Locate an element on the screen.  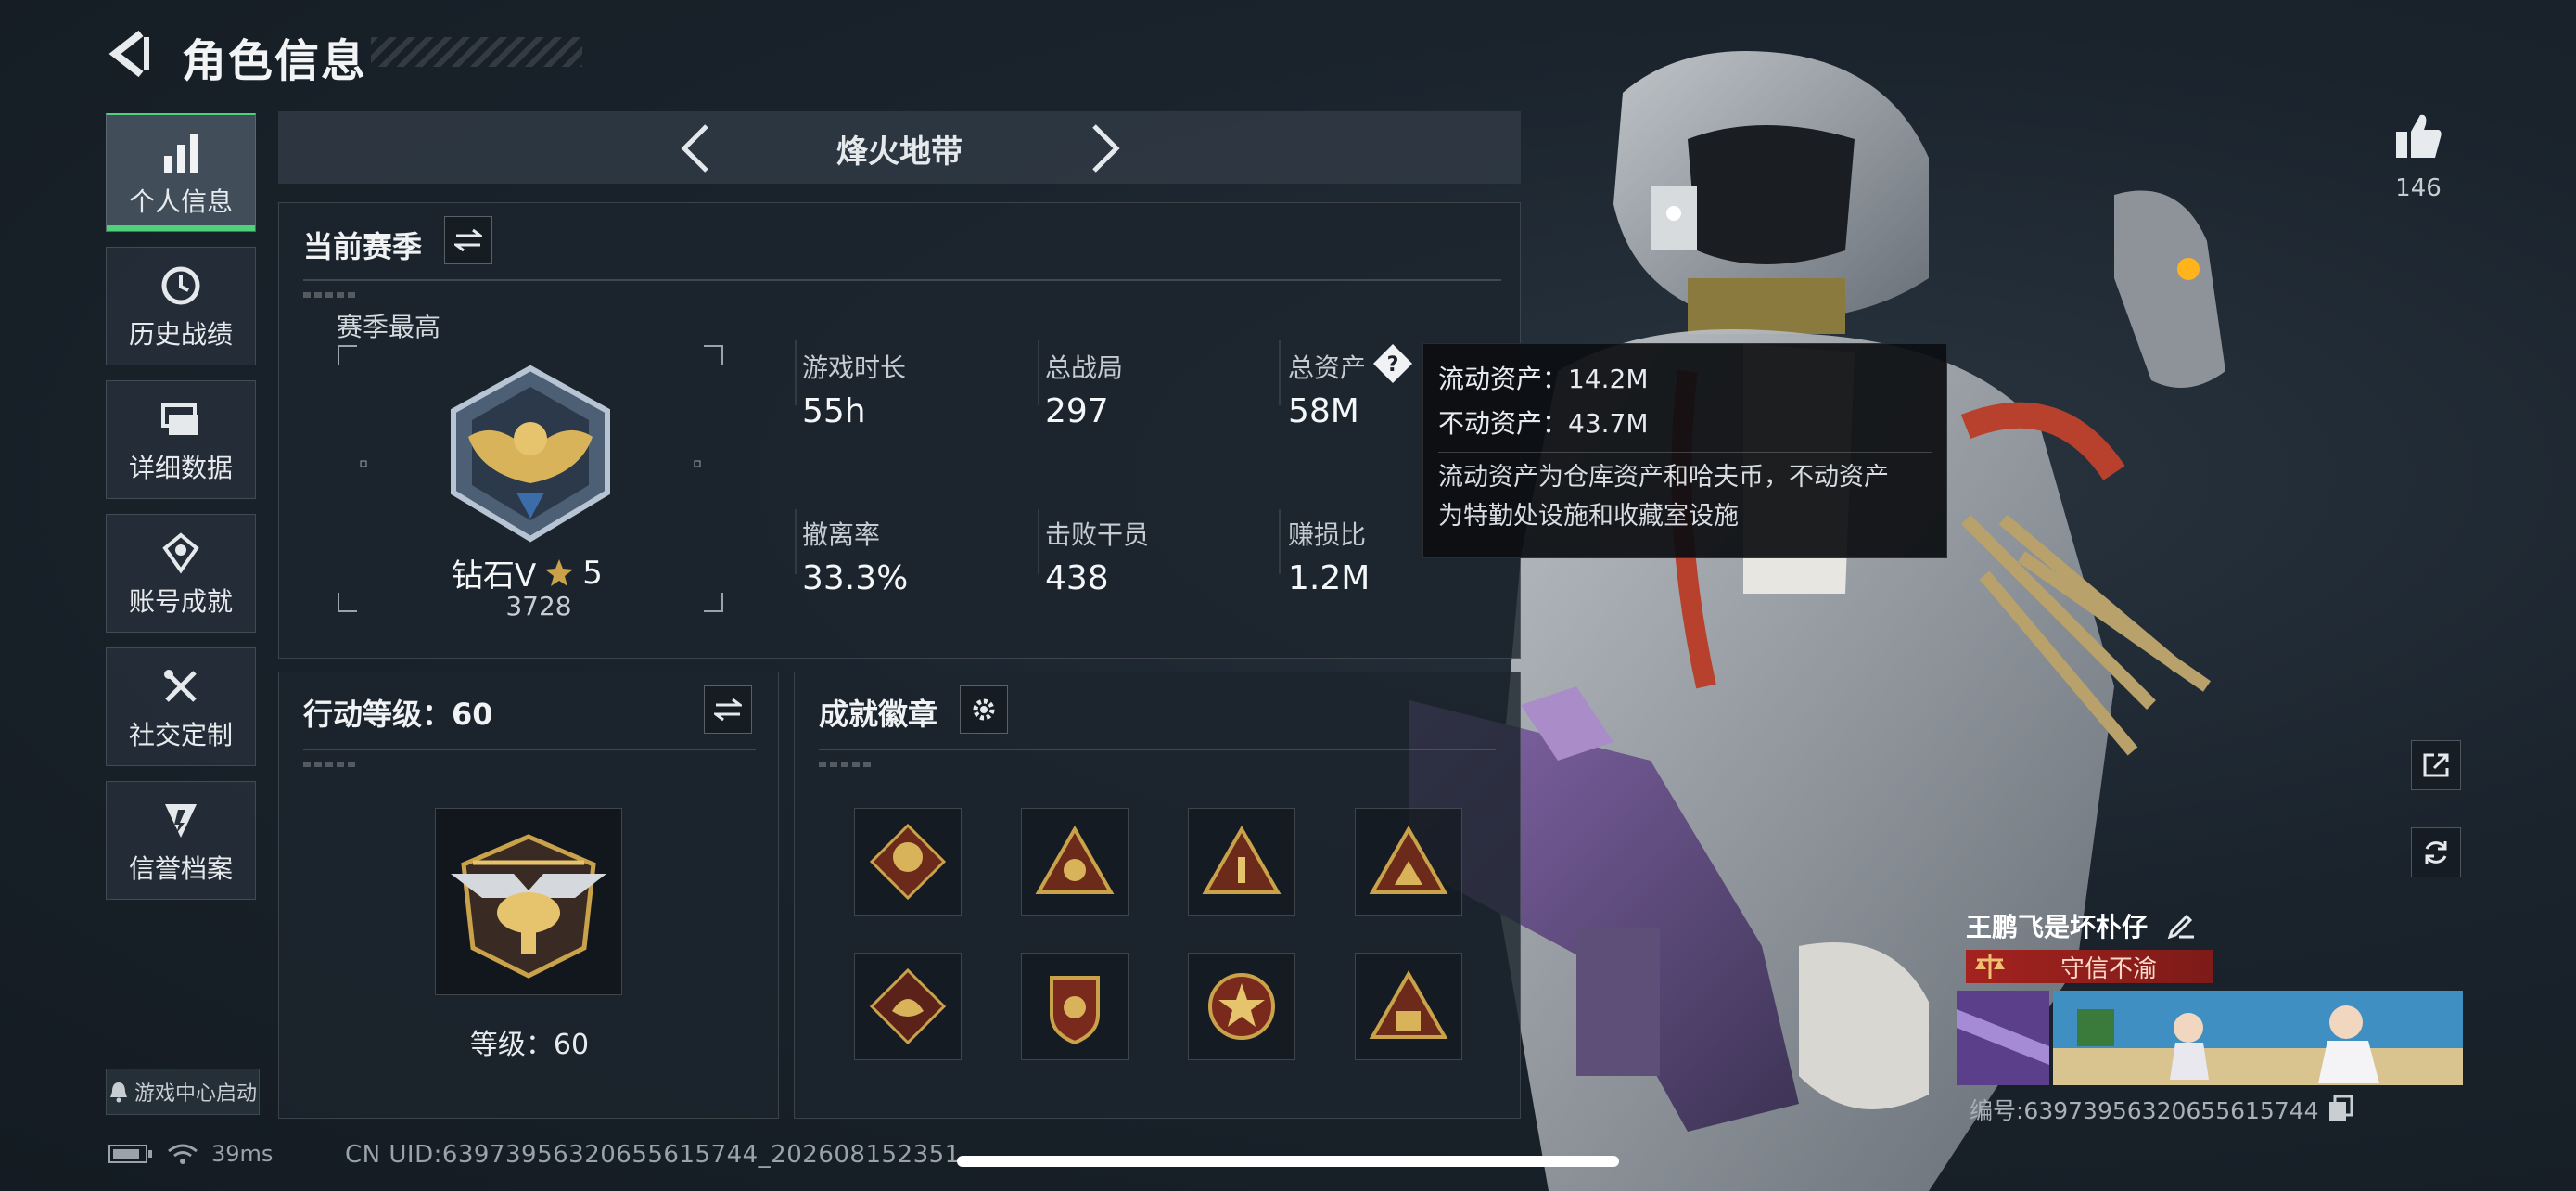
badge-dragon-icon is located at coordinates (908, 1006).